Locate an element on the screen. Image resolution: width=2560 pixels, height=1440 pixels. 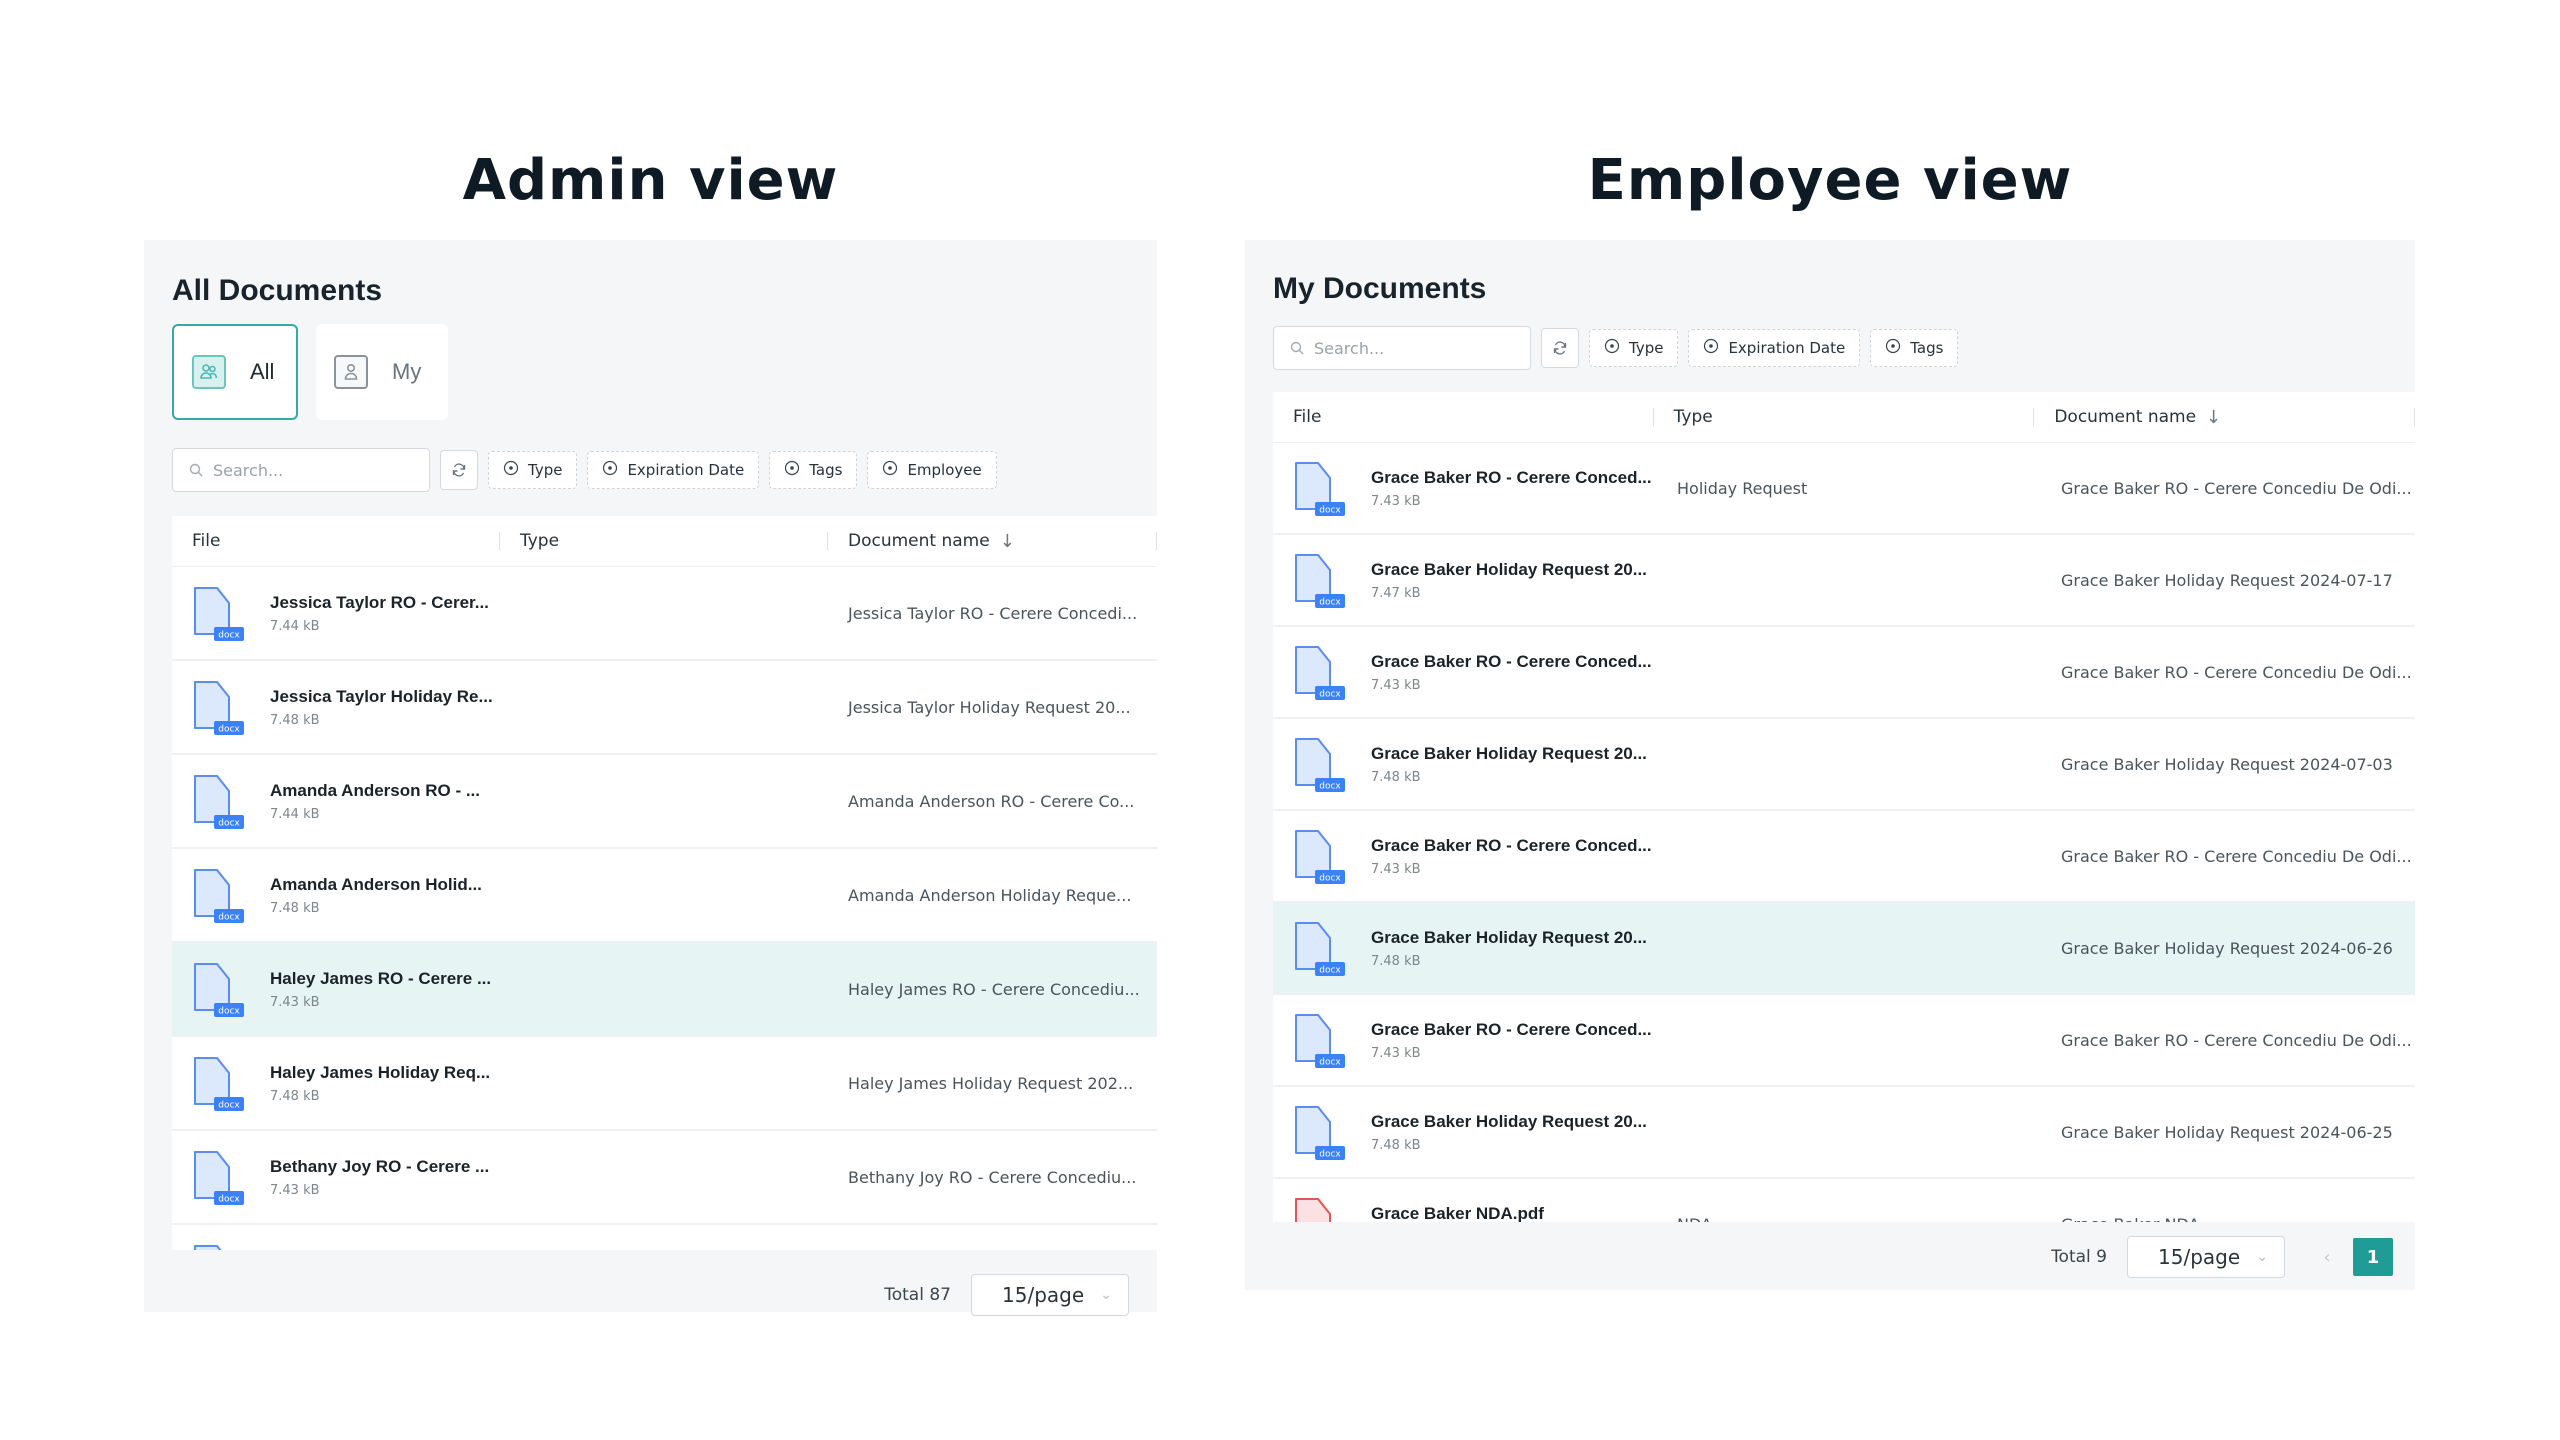
file-cell: docx Bethany Joy RO - Cerere ... 7.43 kB is located at coordinates (336, 1177).